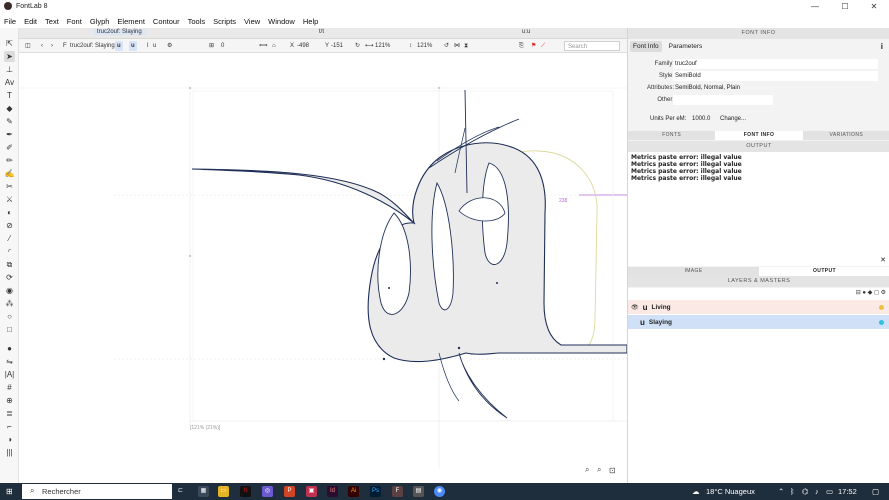 This screenshot has height=500, width=889. Describe the element at coordinates (9, 452) in the screenshot. I see `bars-icon: |||` at that location.